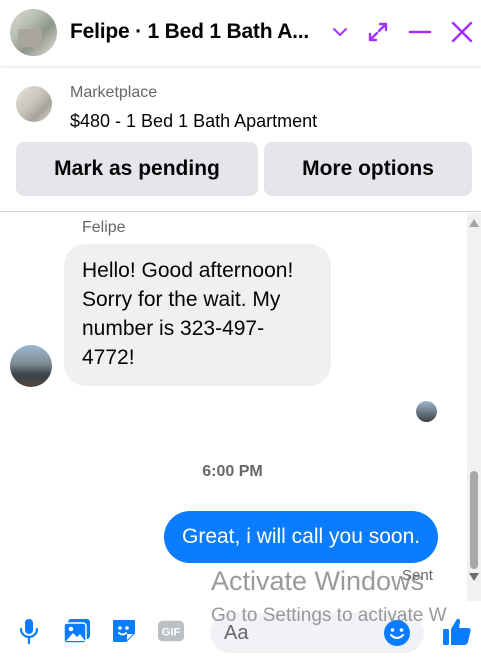 The image size is (481, 661). What do you see at coordinates (474, 223) in the screenshot?
I see `scroll-up-arrow-icon` at bounding box center [474, 223].